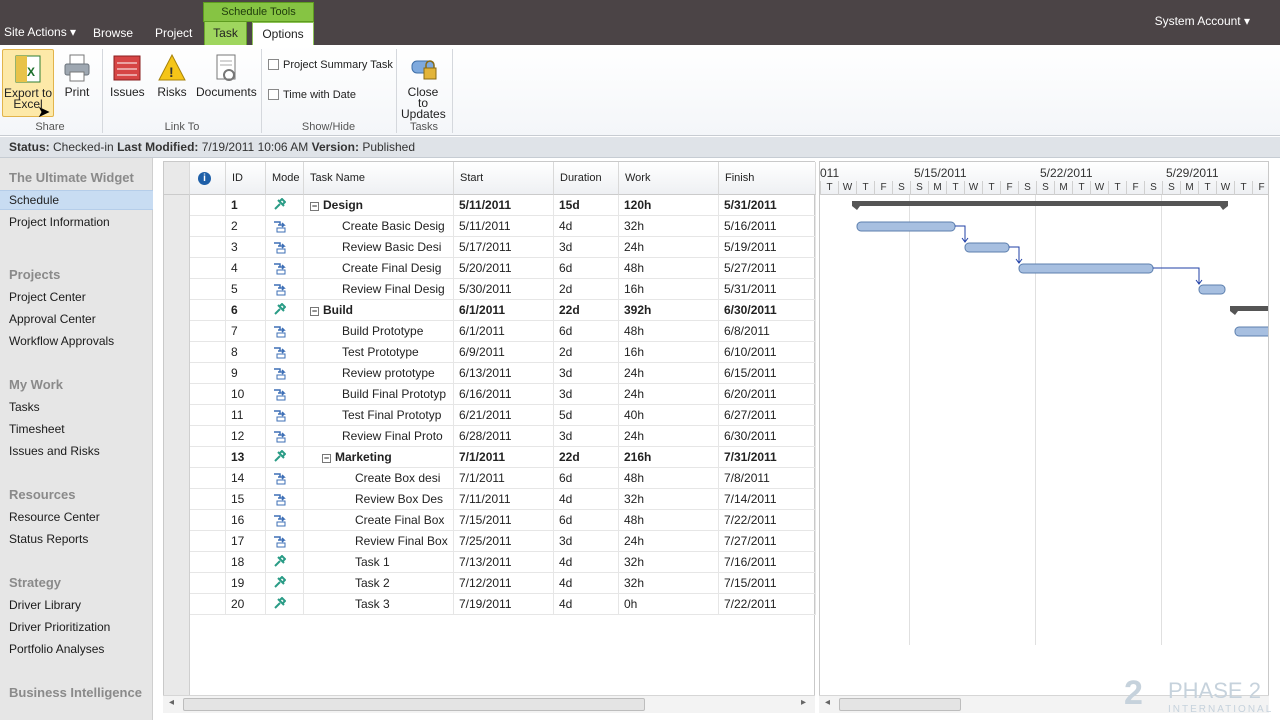 Image resolution: width=1280 pixels, height=720 pixels. Describe the element at coordinates (504, 562) in the screenshot. I see `start-cell: 7/13/2011` at that location.